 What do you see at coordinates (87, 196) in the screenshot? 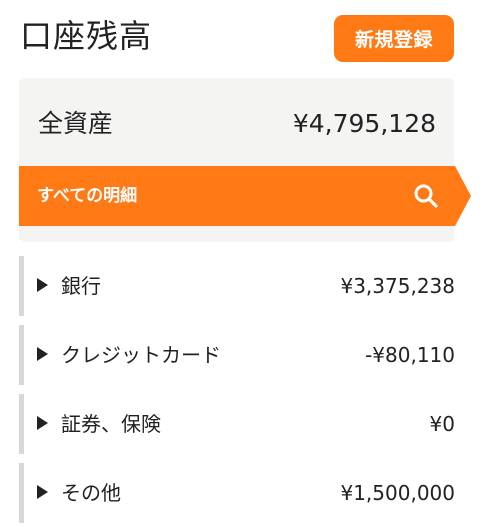
I see `all-details-label: すべての明細` at bounding box center [87, 196].